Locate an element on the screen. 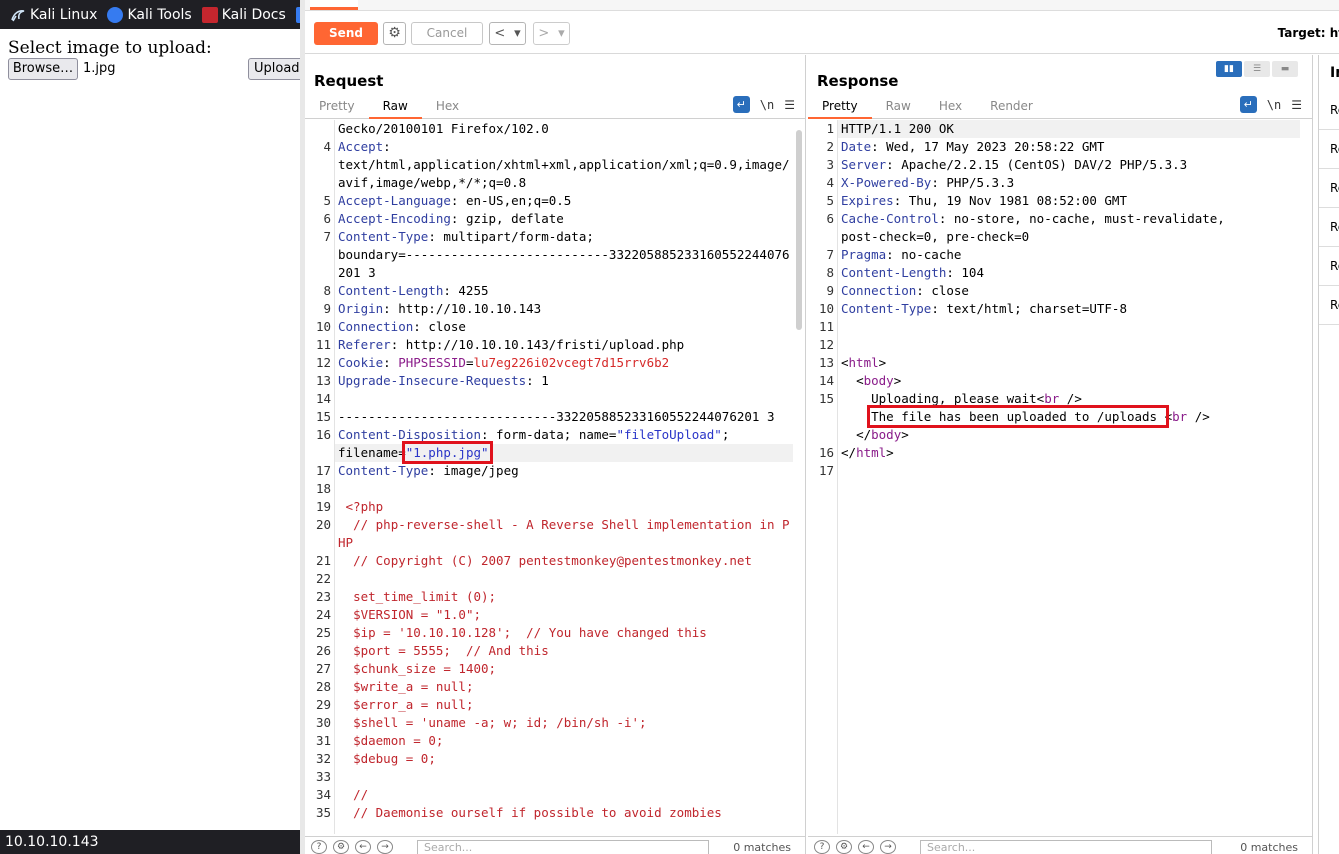 This screenshot has width=1339, height=854. code-line: 11 is located at coordinates (1054, 327).